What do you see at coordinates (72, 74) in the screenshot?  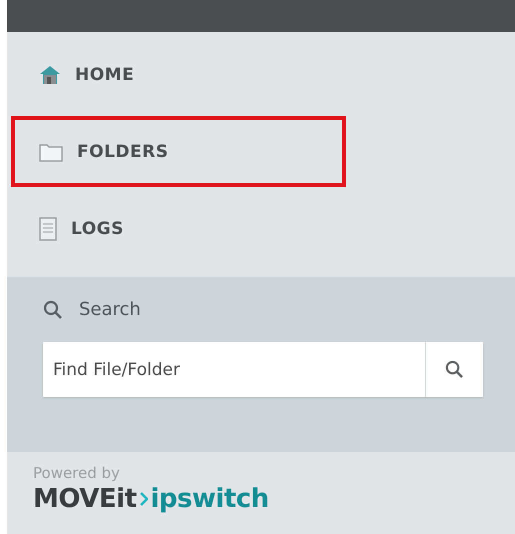 I see `nav-link: HOME` at bounding box center [72, 74].